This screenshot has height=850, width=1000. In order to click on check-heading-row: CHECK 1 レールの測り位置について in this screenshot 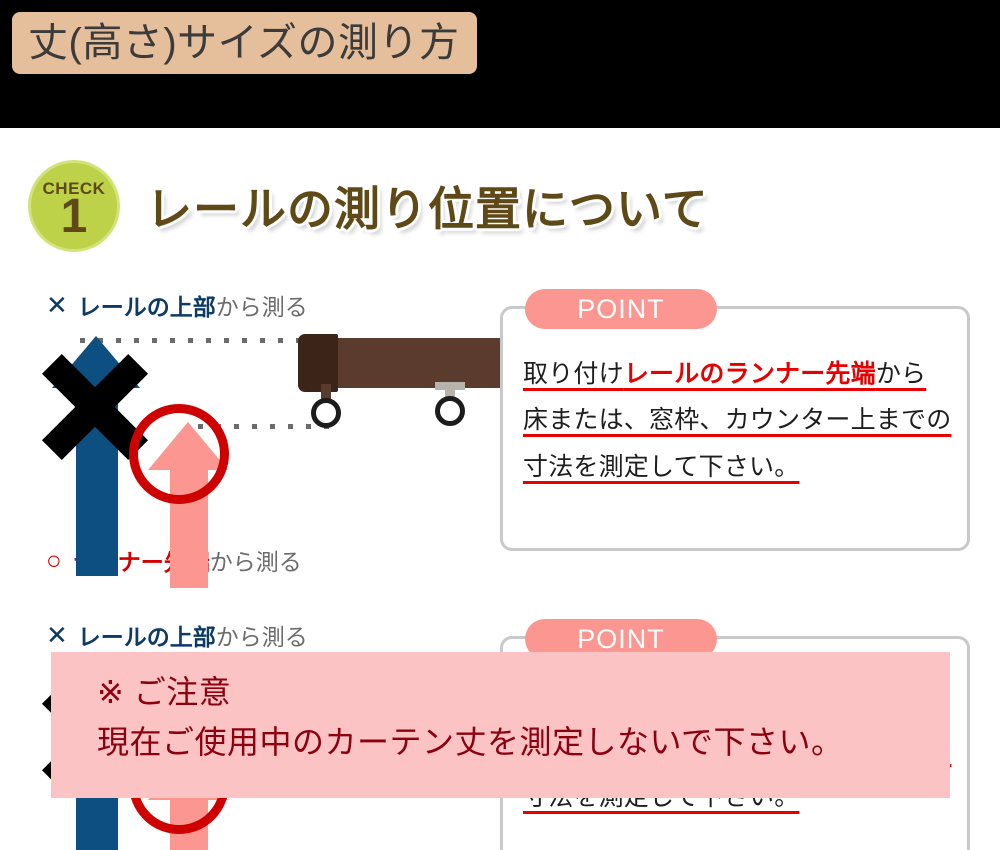, I will do `click(368, 206)`.